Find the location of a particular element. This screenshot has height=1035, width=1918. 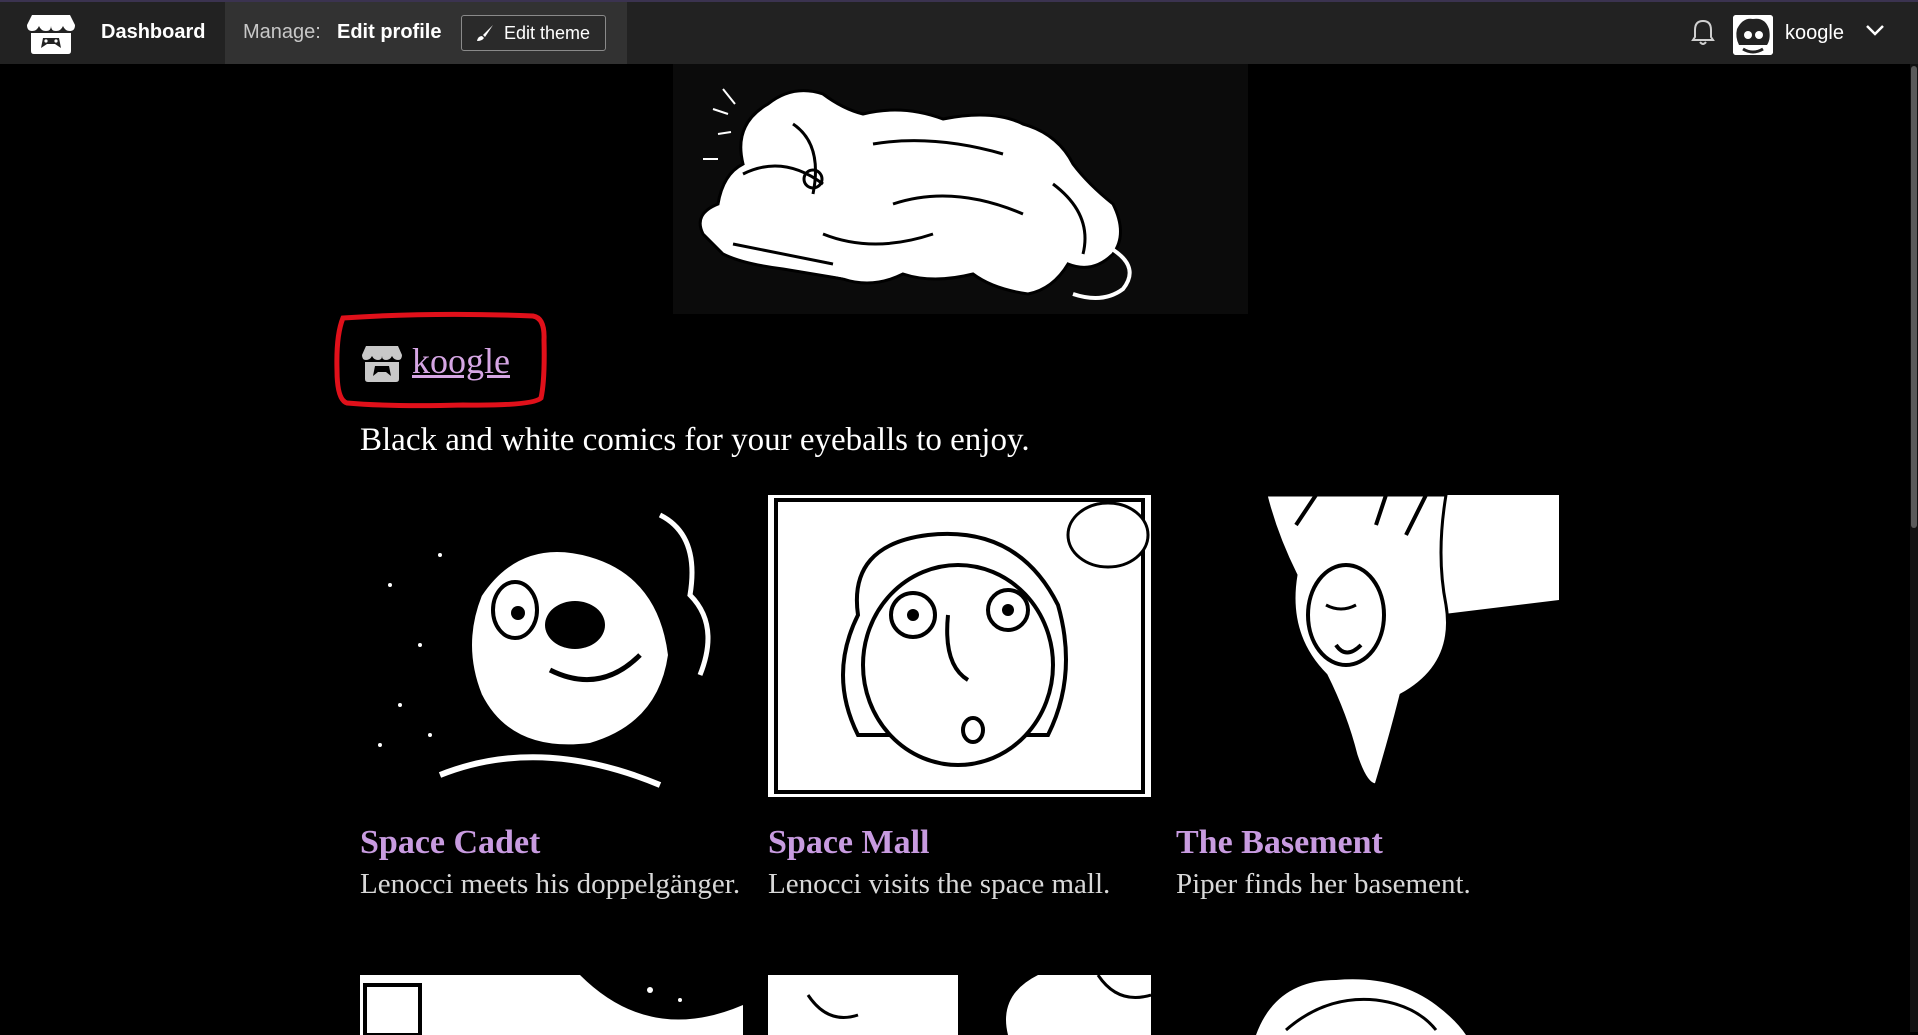

avatar is located at coordinates (1753, 35).